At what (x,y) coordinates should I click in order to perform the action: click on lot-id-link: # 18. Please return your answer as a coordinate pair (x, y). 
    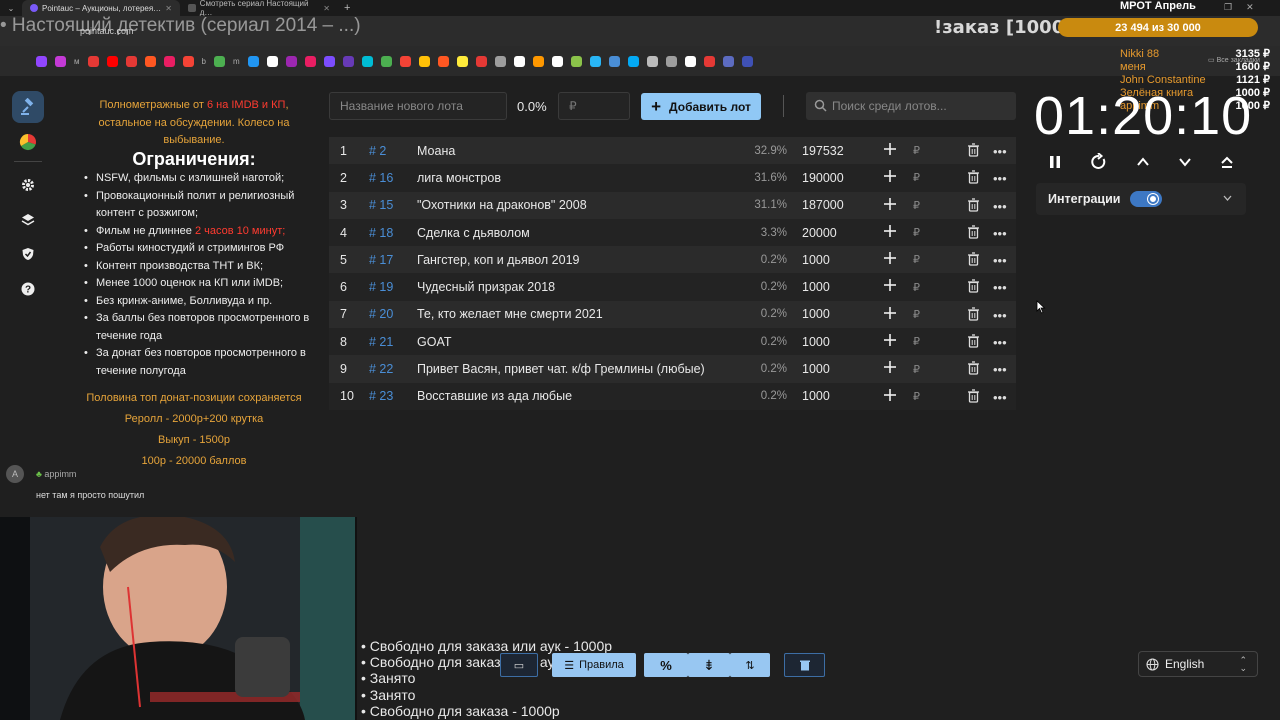
    Looking at the image, I should click on (381, 233).